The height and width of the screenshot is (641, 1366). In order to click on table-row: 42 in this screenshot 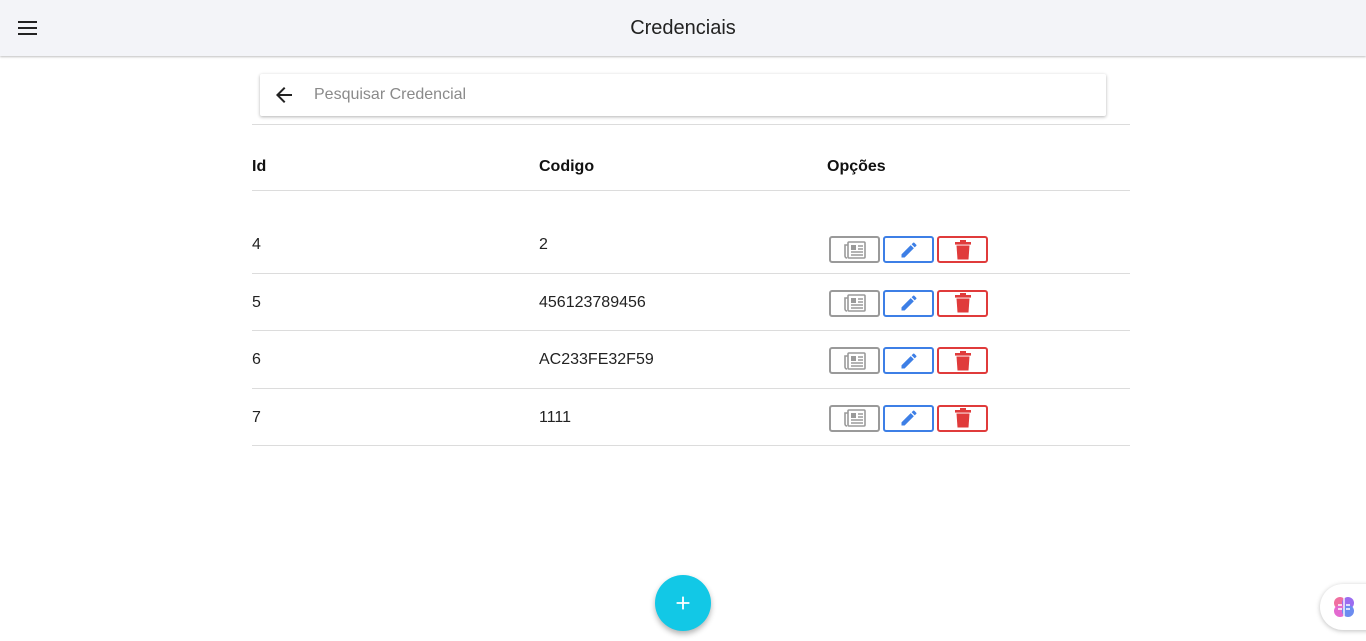, I will do `click(691, 245)`.